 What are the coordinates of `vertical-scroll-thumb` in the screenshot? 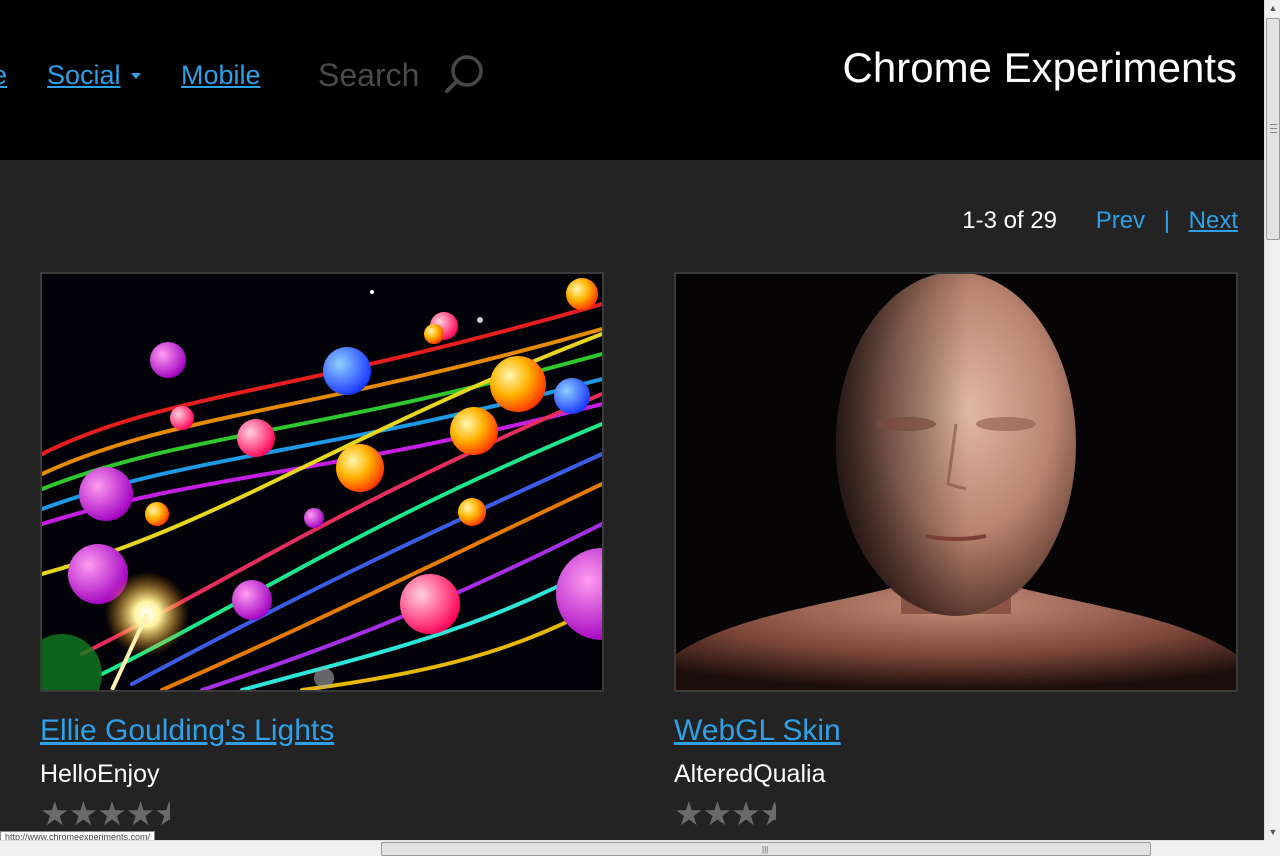 It's located at (1273, 129).